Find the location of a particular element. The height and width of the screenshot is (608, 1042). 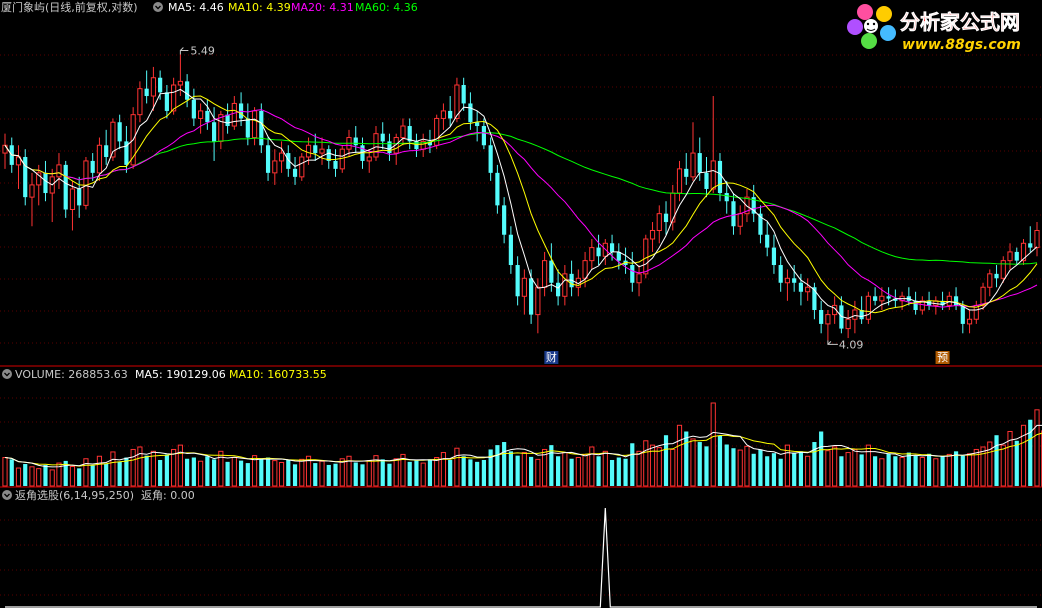

ma10-value: MA10: 4.39 is located at coordinates (259, 7).